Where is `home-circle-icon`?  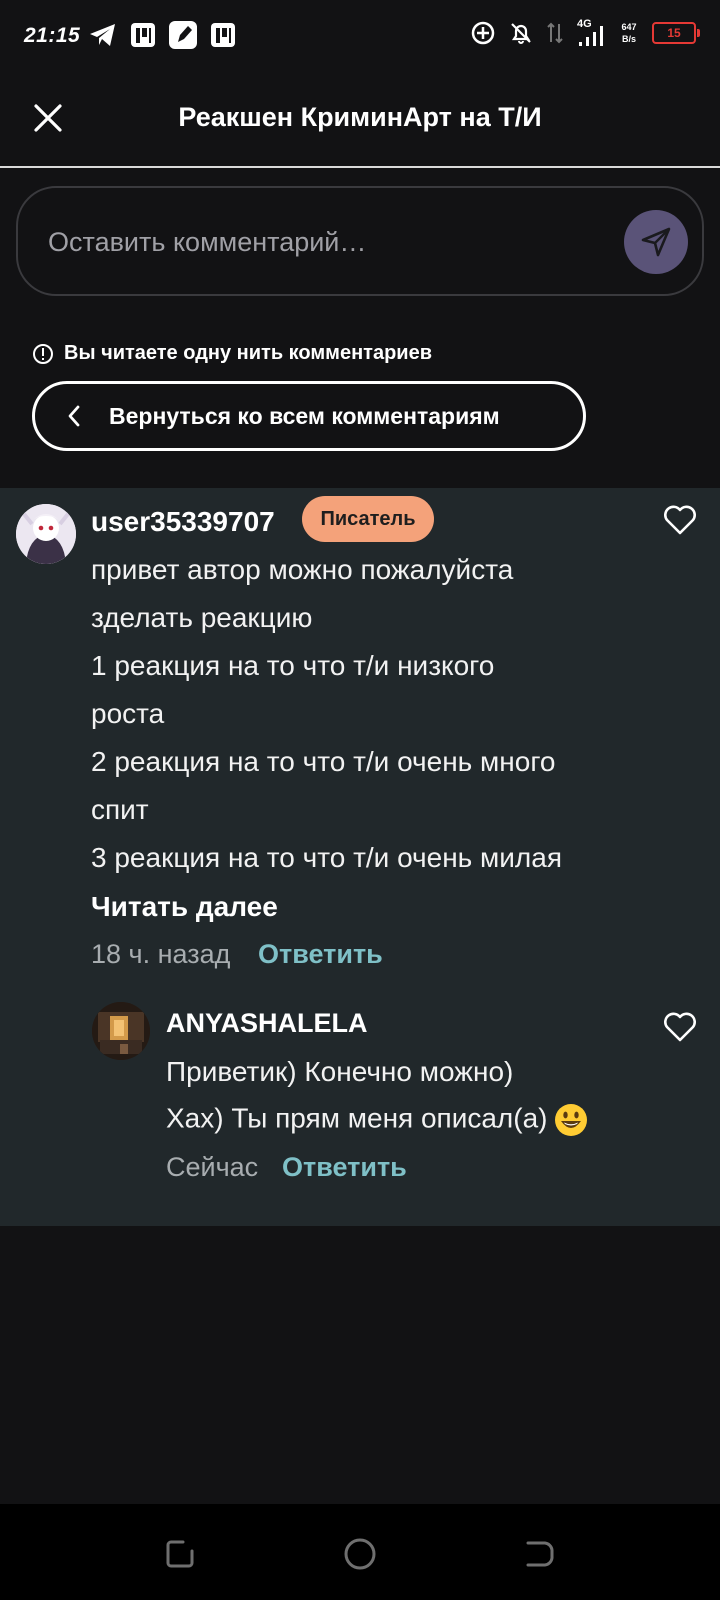 home-circle-icon is located at coordinates (360, 1554).